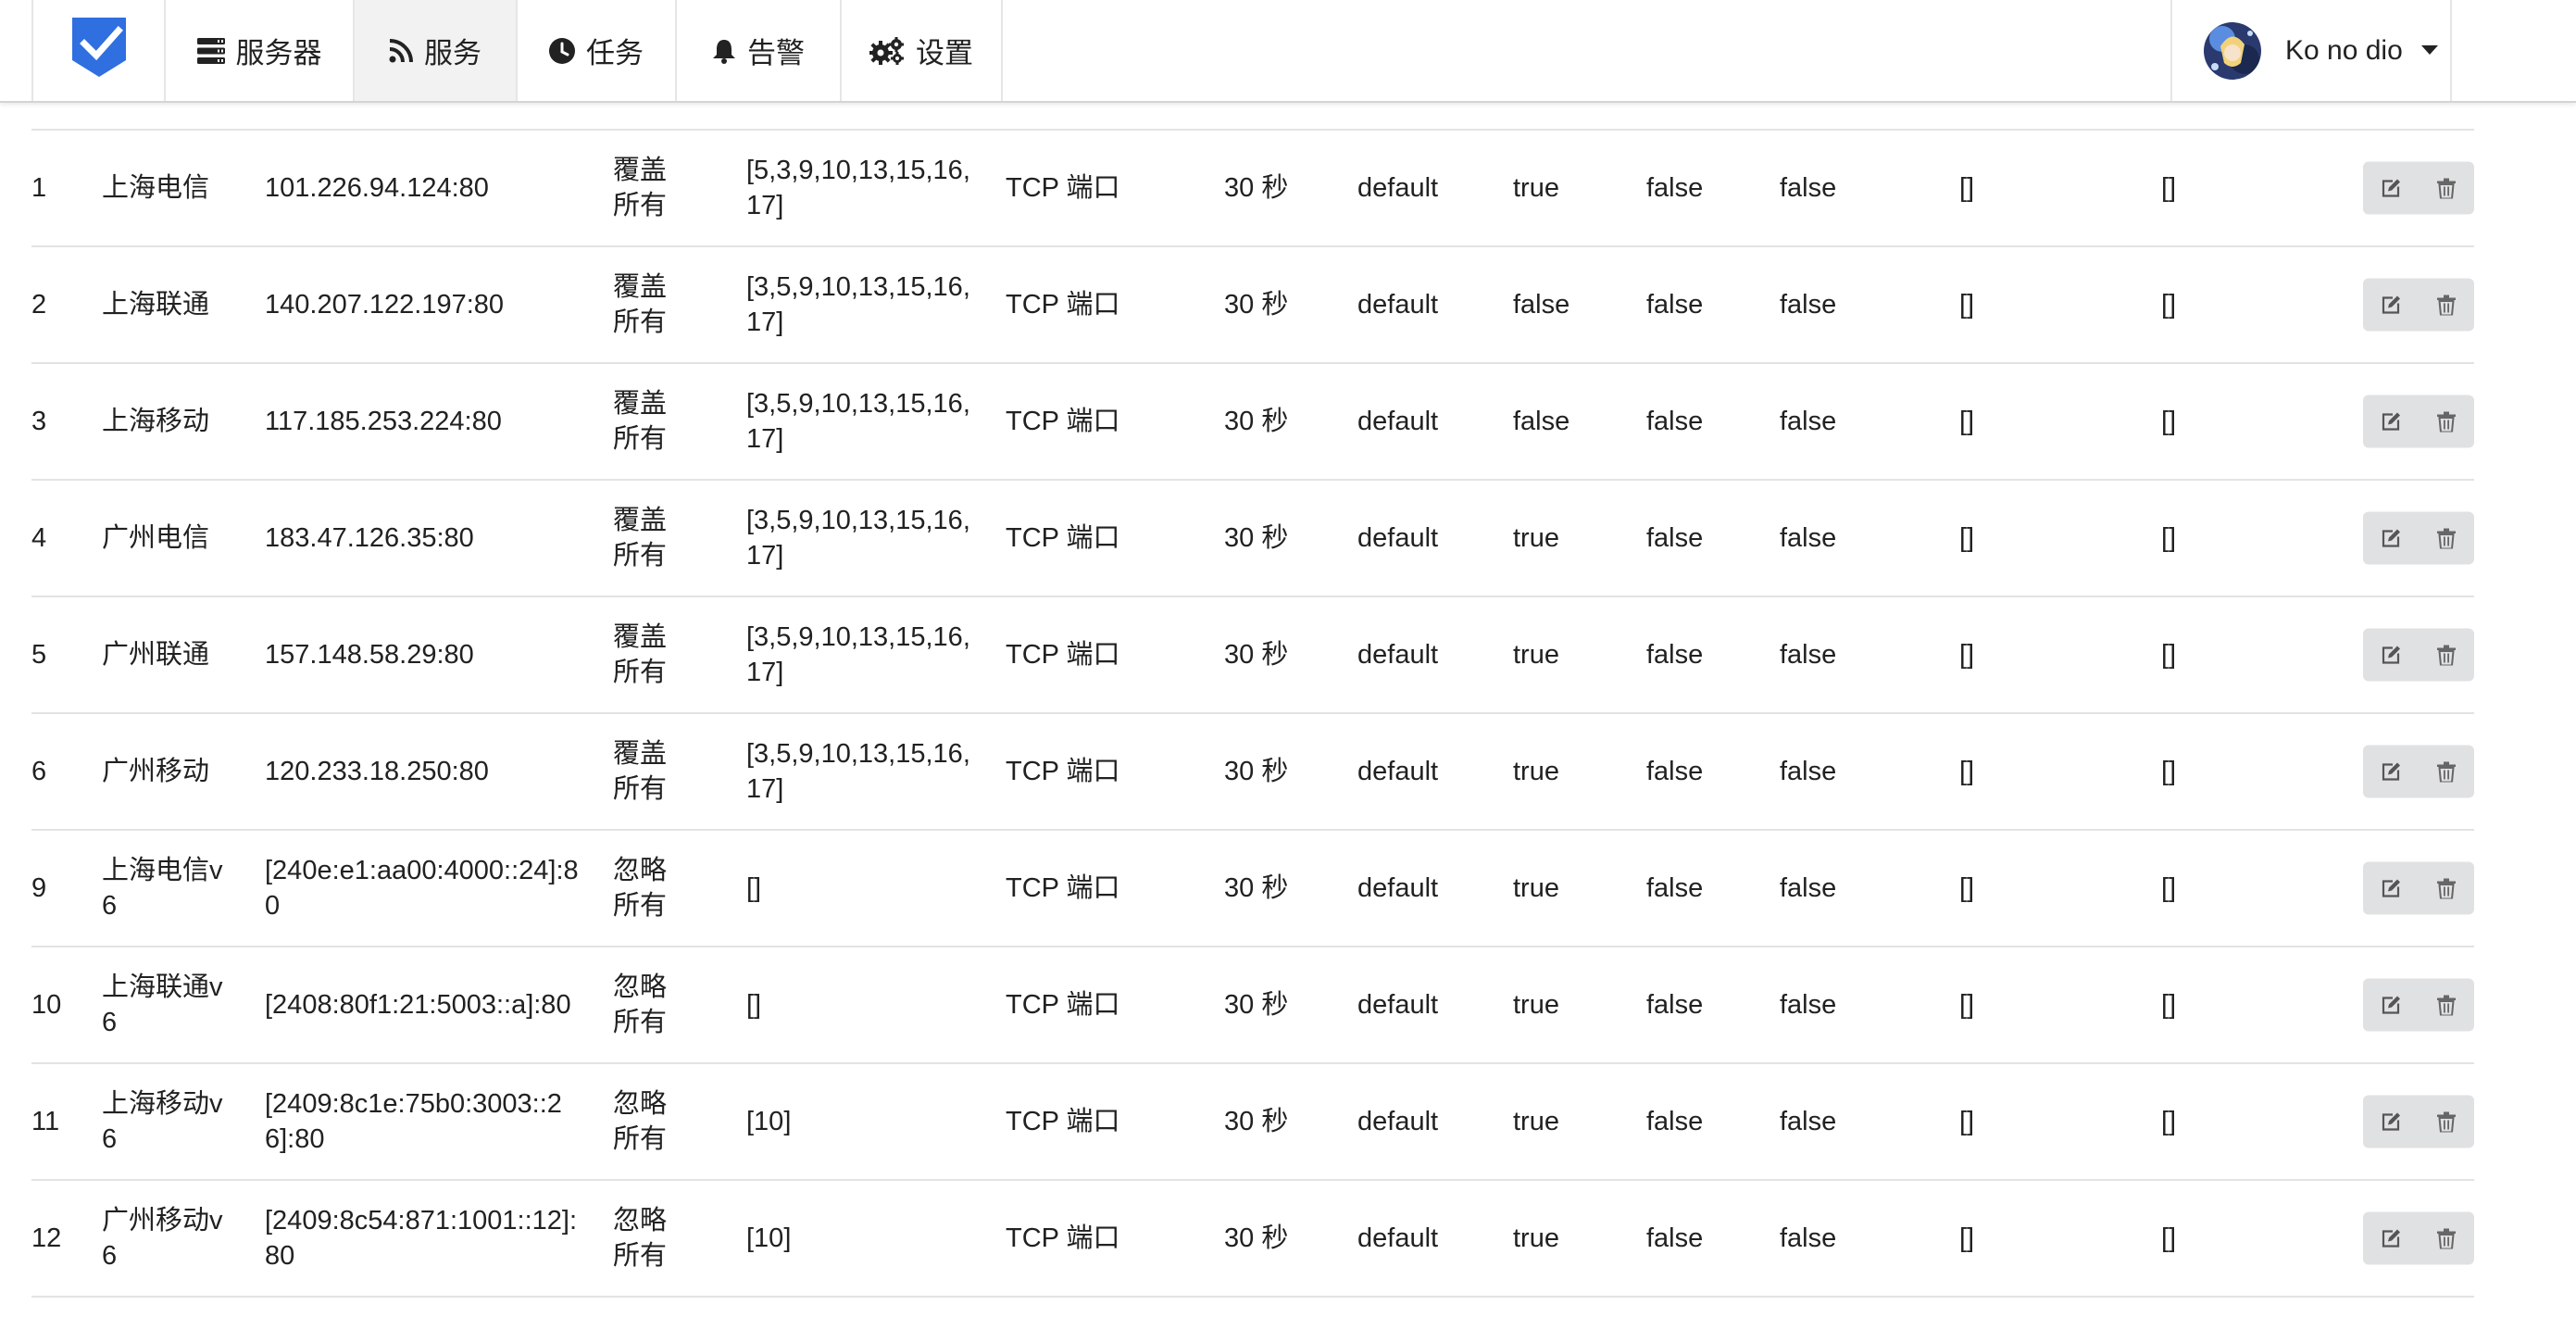  Describe the element at coordinates (156, 305) in the screenshot. I see `service-name: 上海联通` at that location.